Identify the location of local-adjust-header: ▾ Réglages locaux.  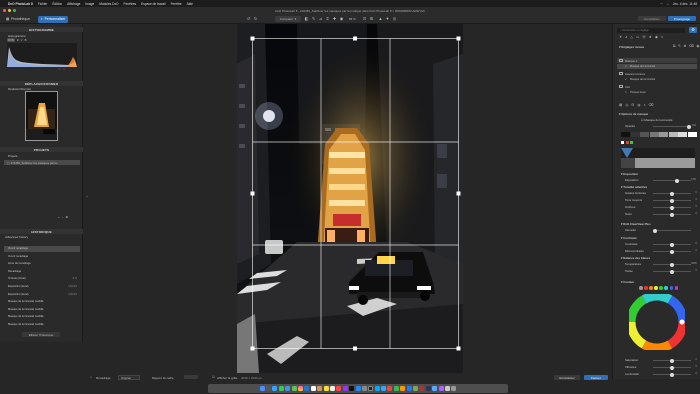
(631, 47).